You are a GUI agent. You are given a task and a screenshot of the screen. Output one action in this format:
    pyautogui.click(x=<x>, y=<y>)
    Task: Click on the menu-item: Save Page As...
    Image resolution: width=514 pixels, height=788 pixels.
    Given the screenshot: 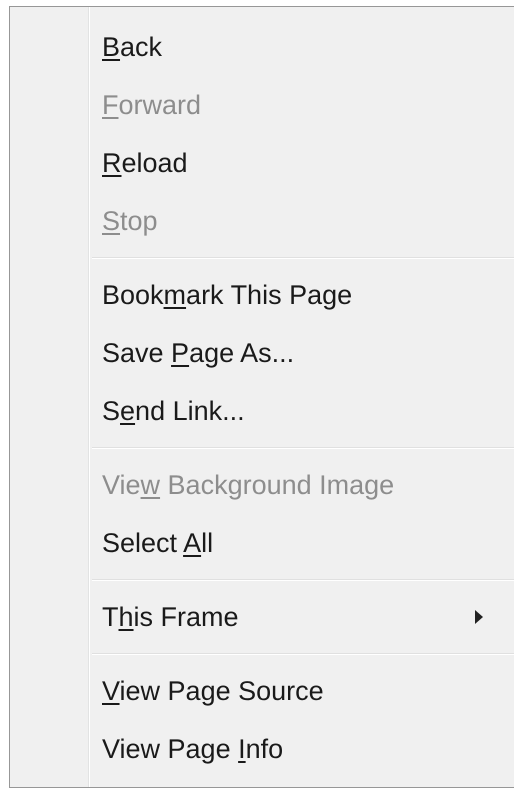 What is the action you would take?
    pyautogui.click(x=303, y=353)
    